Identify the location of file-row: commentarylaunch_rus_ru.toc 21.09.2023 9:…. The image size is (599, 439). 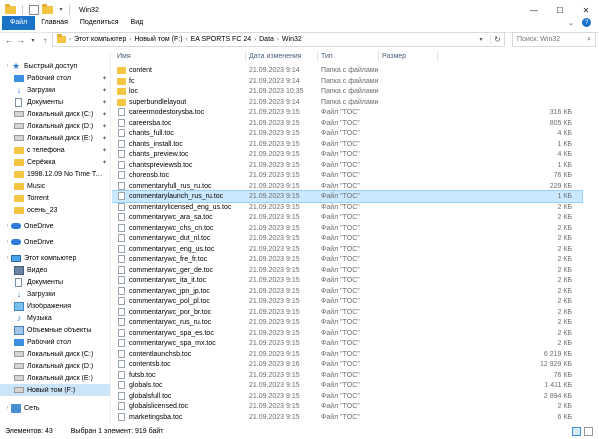
(347, 196).